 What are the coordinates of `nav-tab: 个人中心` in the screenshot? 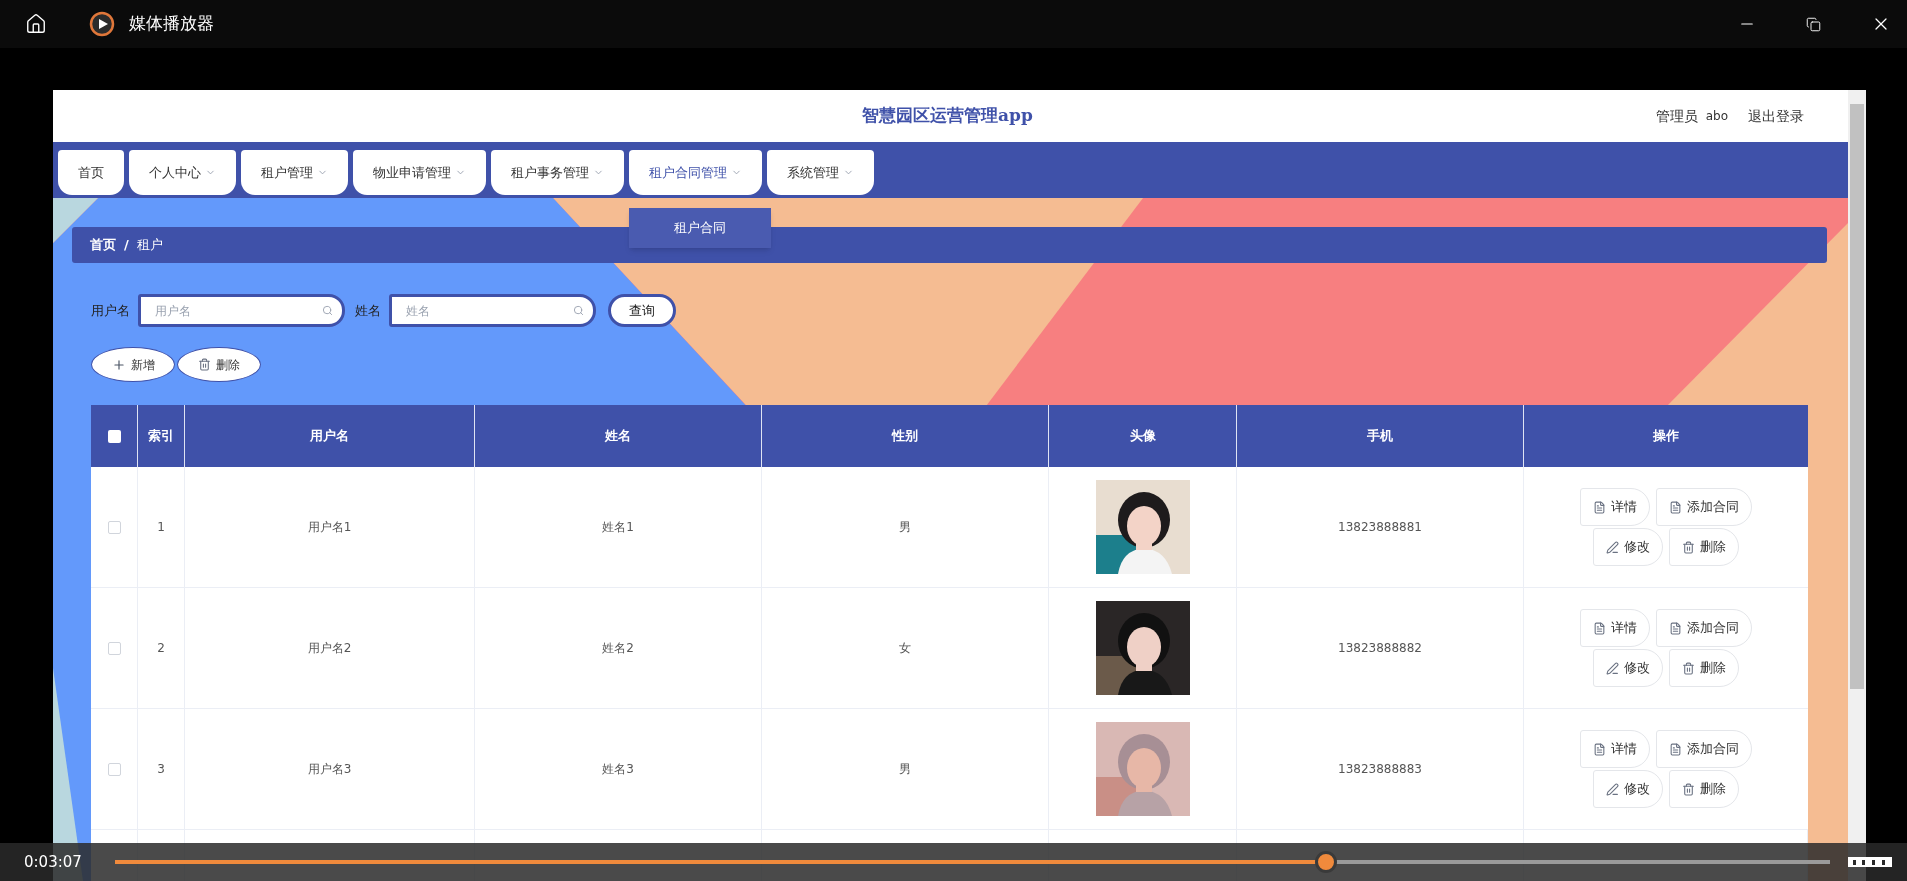 It's located at (182, 172).